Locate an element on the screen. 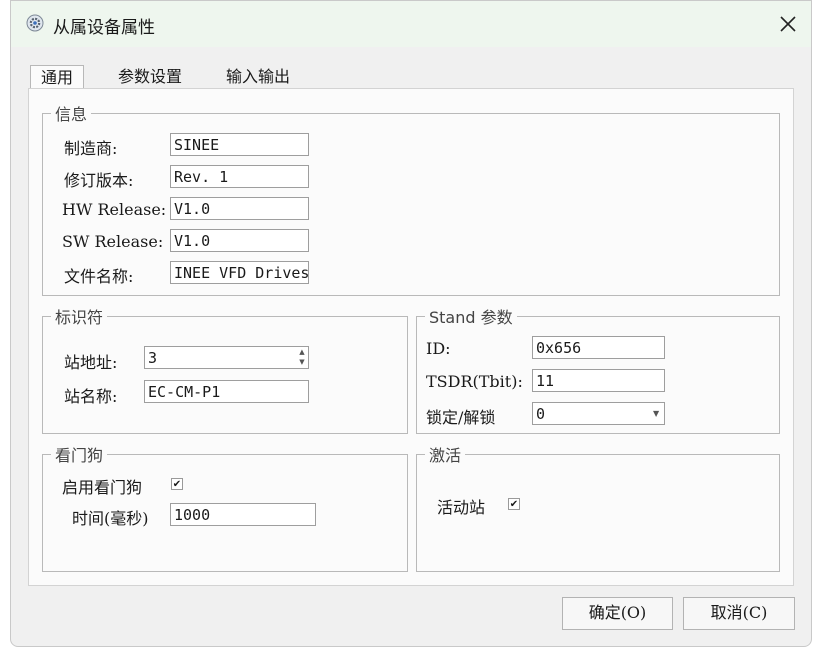 Image resolution: width=822 pixels, height=657 pixels. title-bar: 从属设备属性 is located at coordinates (411, 24).